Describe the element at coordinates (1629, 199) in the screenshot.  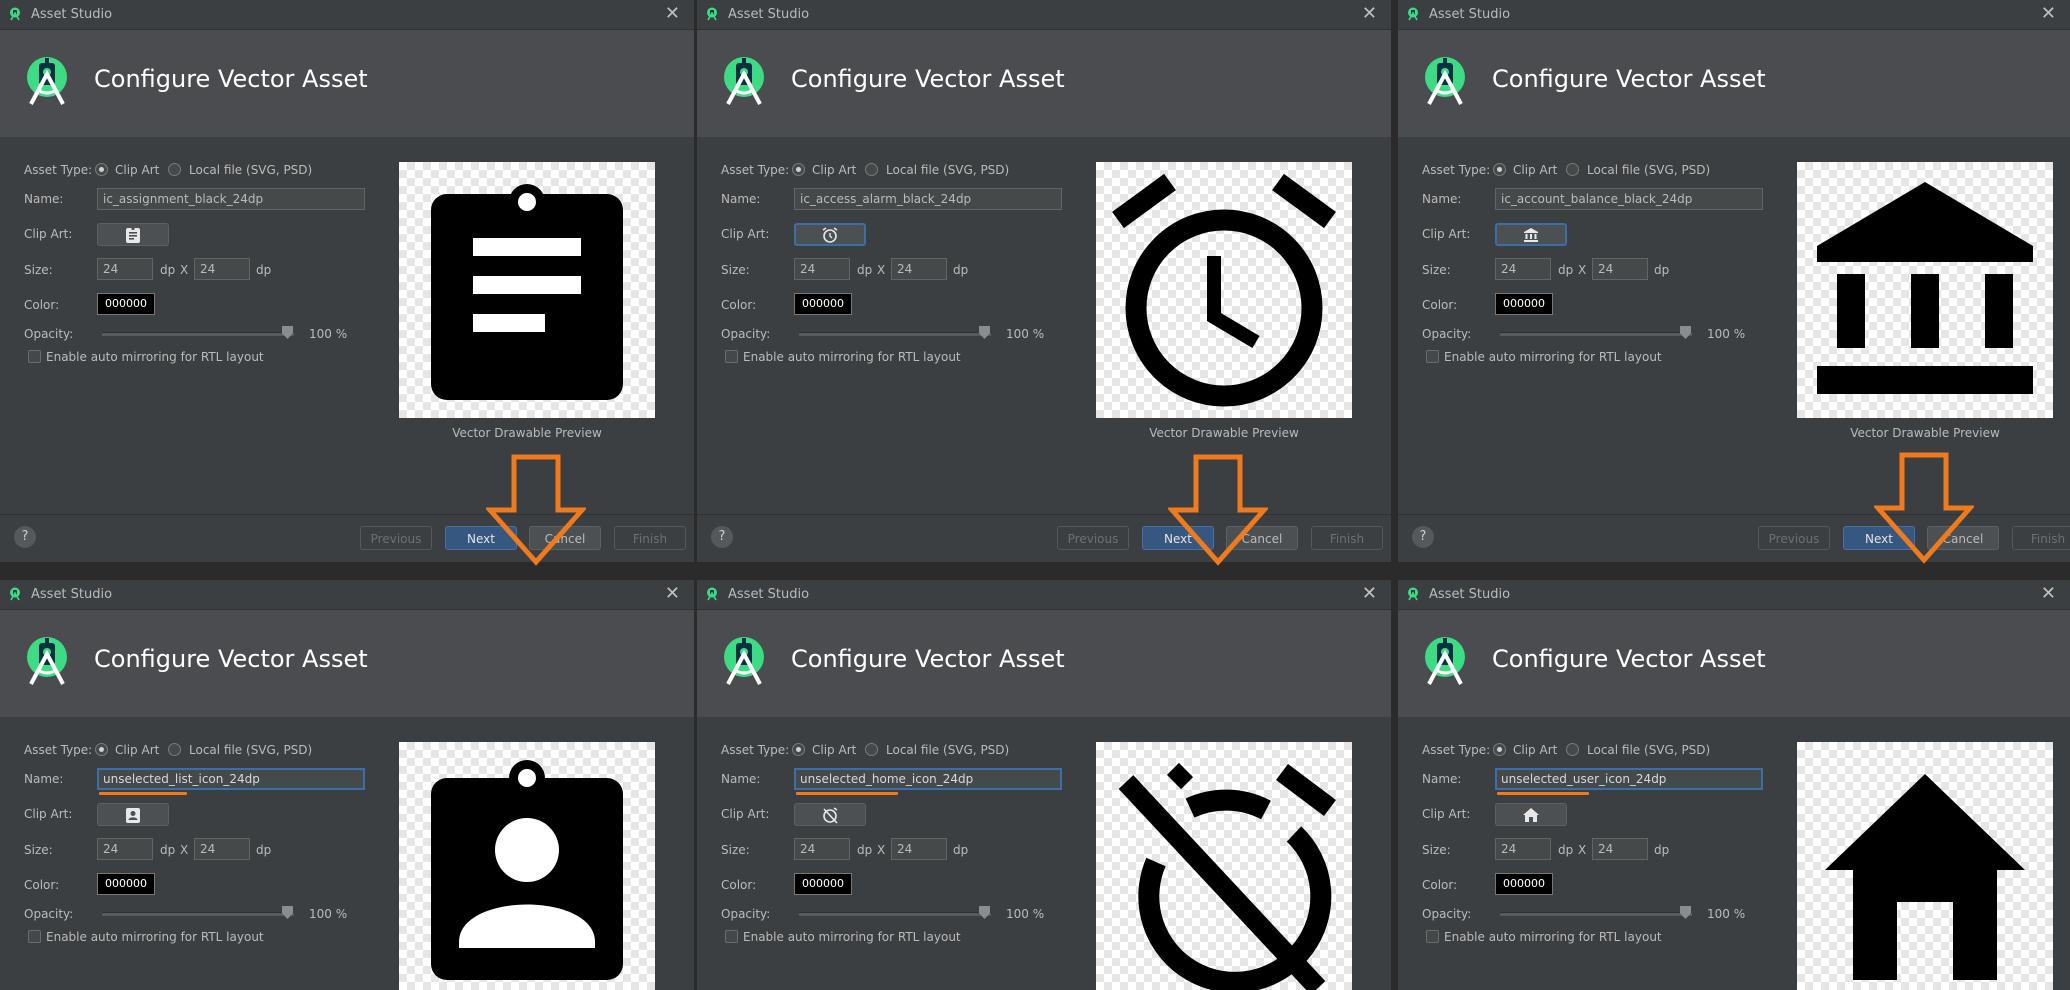
I see `name-field: ic_account_balance_black_24dp` at that location.